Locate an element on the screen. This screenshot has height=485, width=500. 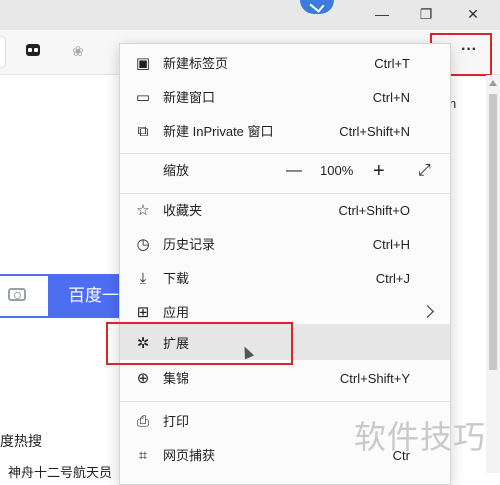
menu-item-label: 网页捕获 is located at coordinates (189, 455).